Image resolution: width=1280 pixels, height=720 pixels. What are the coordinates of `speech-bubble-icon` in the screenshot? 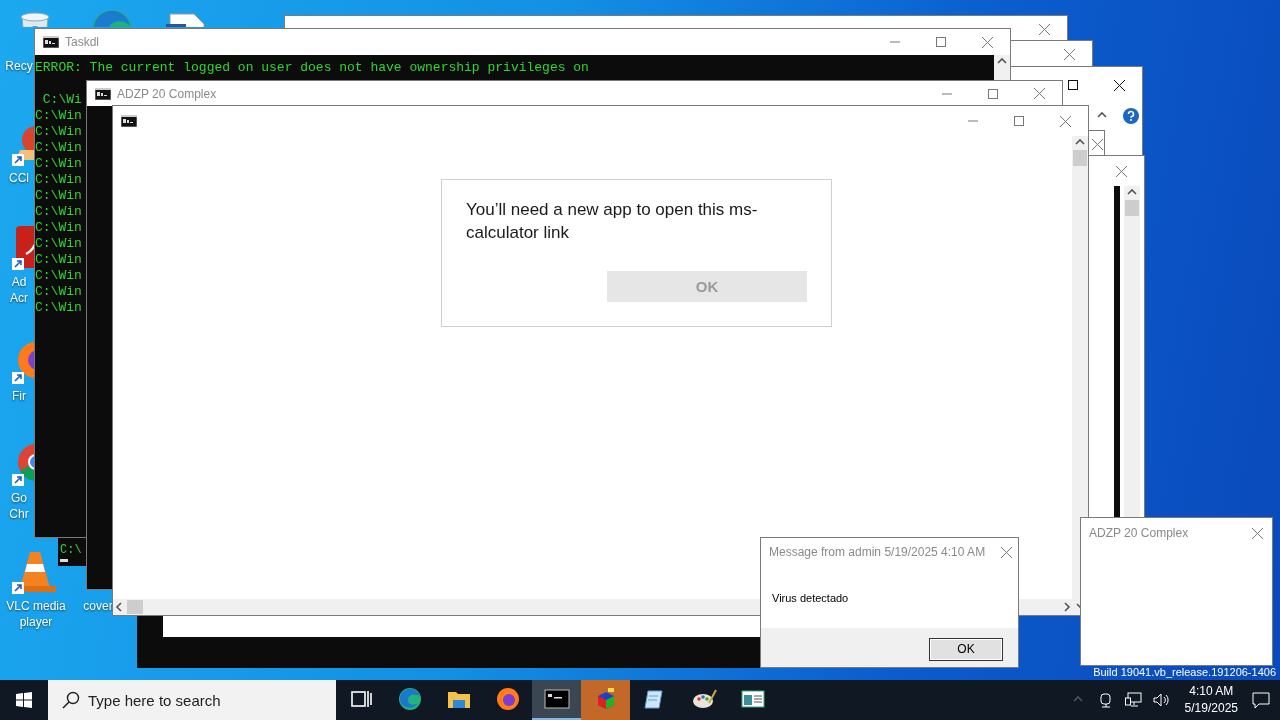 It's located at (1261, 700).